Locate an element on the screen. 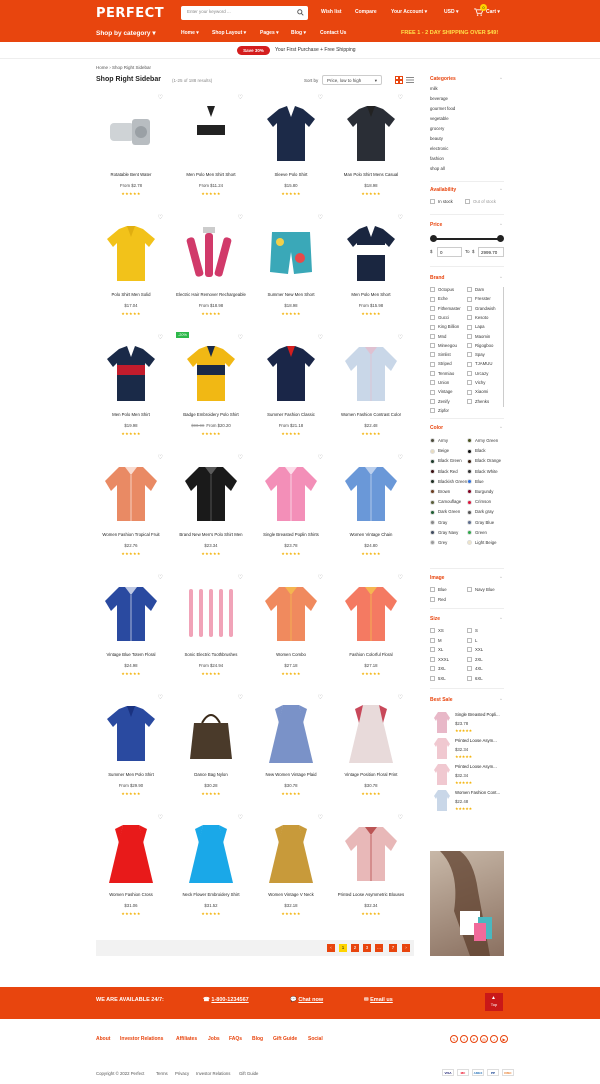 Image resolution: width=600 pixels, height=1084 pixels. brand-filter: Fresster is located at coordinates (479, 299).